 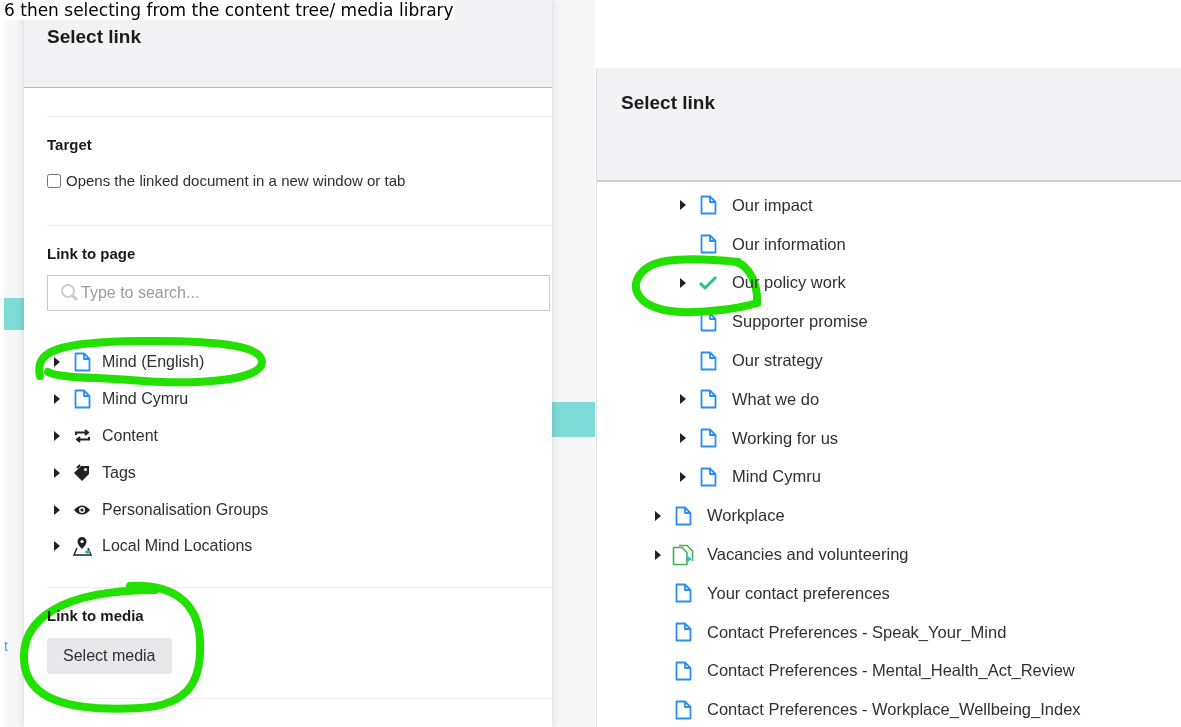 I want to click on tree-item: Supporter promise, so click(x=800, y=322).